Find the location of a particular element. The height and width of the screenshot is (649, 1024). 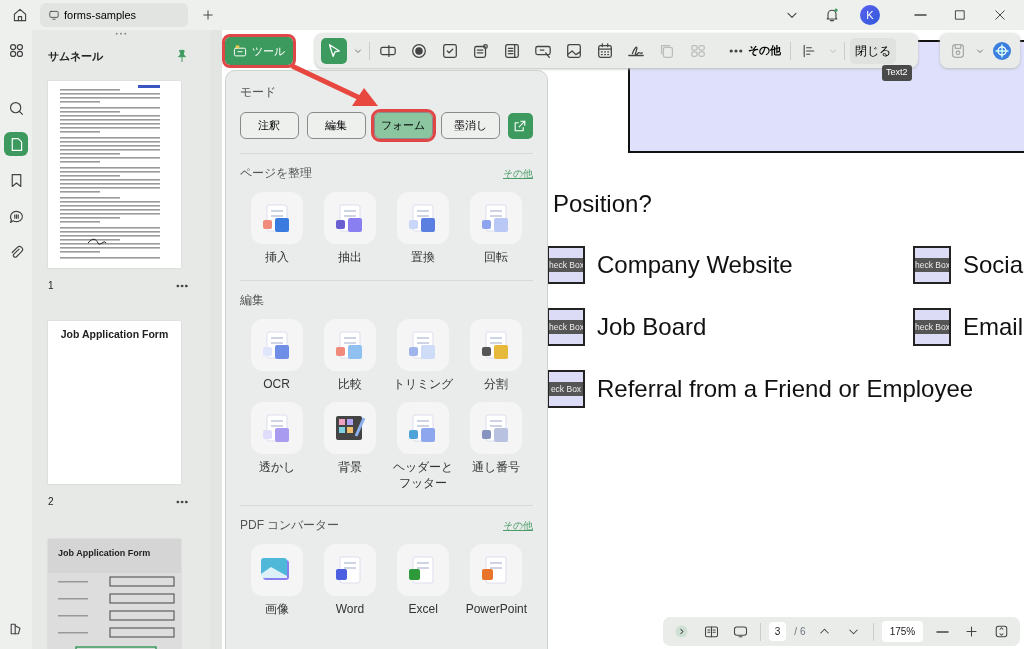

combo-box-icon is located at coordinates (481, 50).